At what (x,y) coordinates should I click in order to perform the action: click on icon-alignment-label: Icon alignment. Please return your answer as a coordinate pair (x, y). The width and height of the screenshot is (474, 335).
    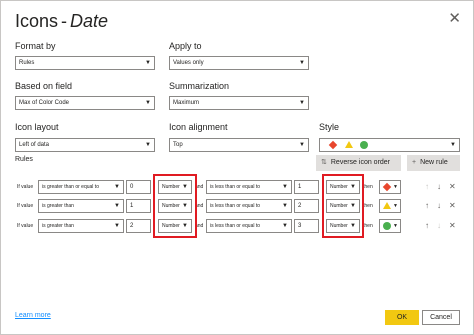
    Looking at the image, I should click on (198, 127).